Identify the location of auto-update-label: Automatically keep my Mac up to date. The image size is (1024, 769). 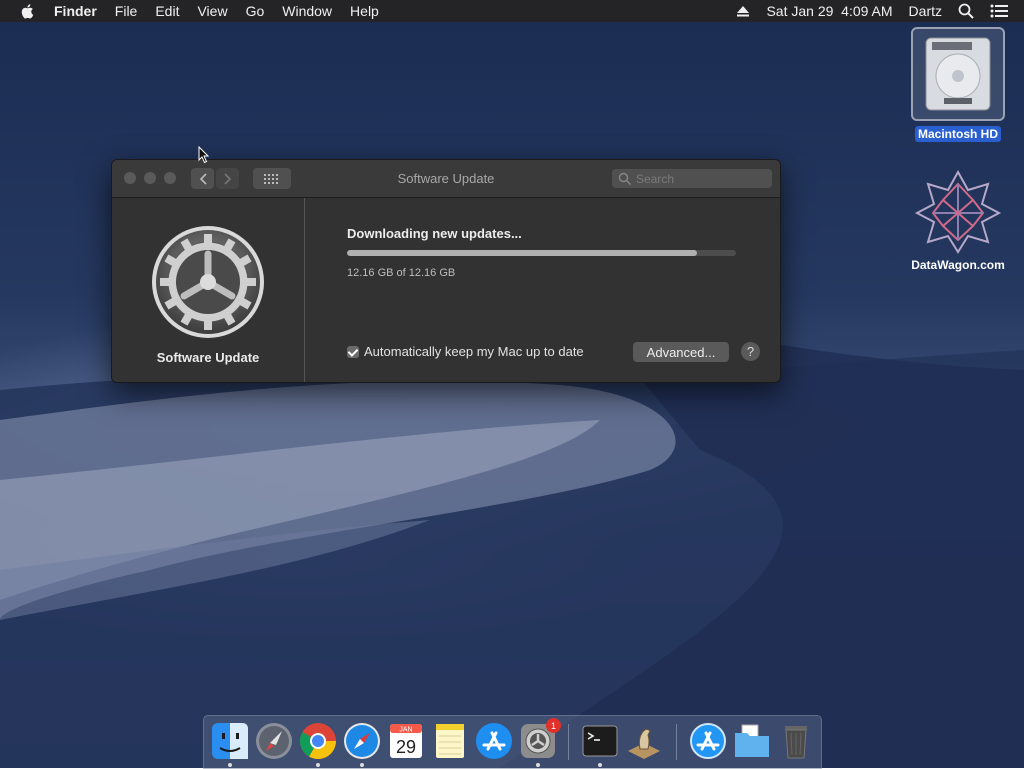
(474, 351).